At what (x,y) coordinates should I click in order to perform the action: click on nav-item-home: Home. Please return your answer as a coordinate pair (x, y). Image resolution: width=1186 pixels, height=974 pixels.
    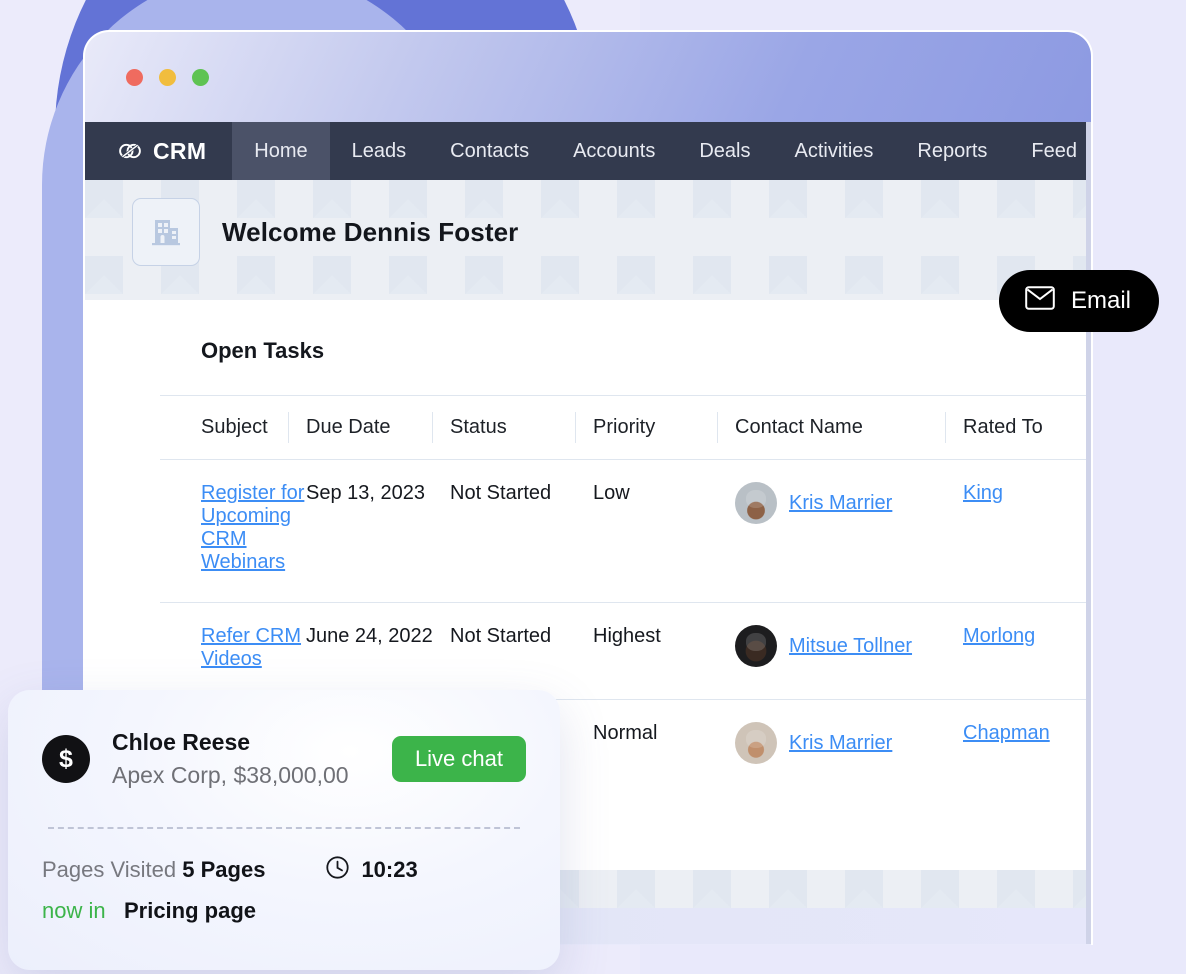
    Looking at the image, I should click on (281, 151).